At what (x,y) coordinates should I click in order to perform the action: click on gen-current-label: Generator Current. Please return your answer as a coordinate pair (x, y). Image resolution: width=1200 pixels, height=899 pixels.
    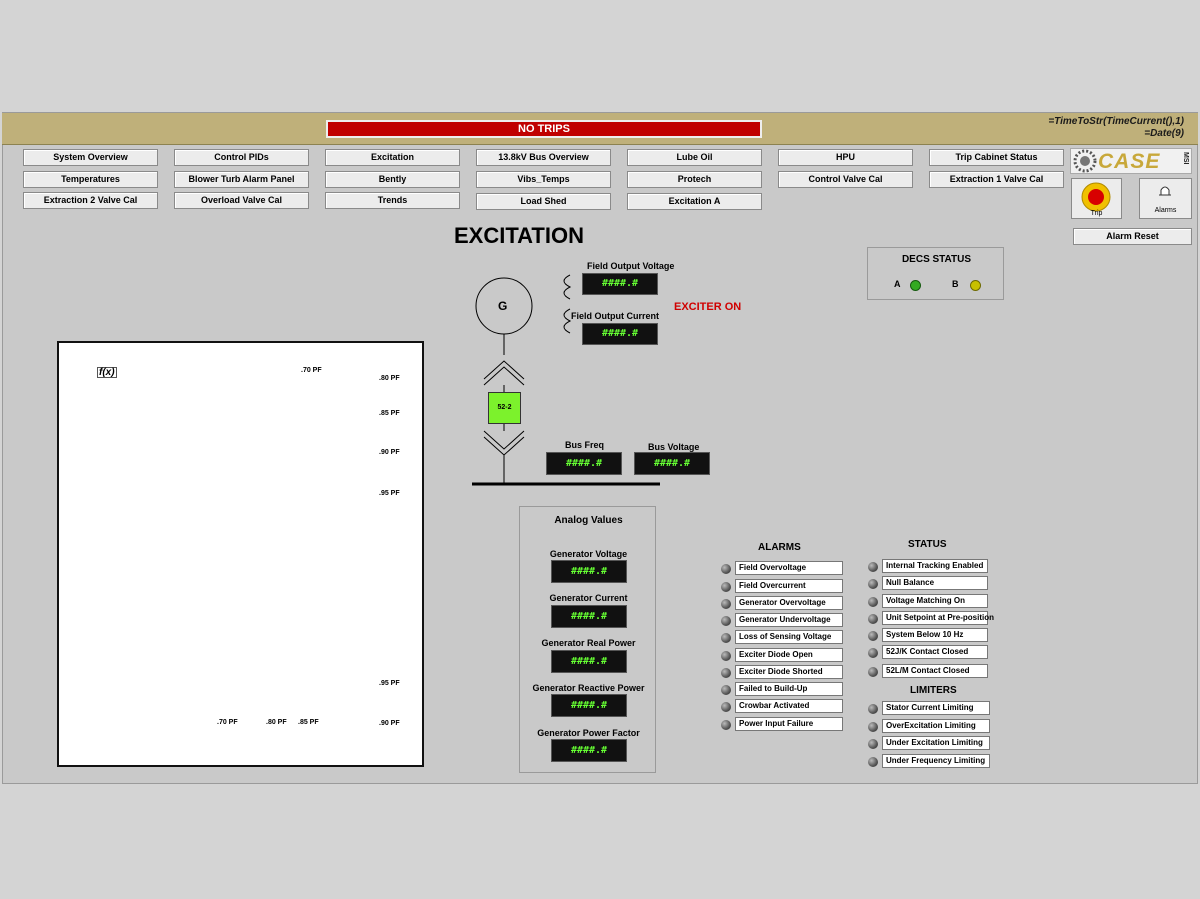
    Looking at the image, I should click on (588, 598).